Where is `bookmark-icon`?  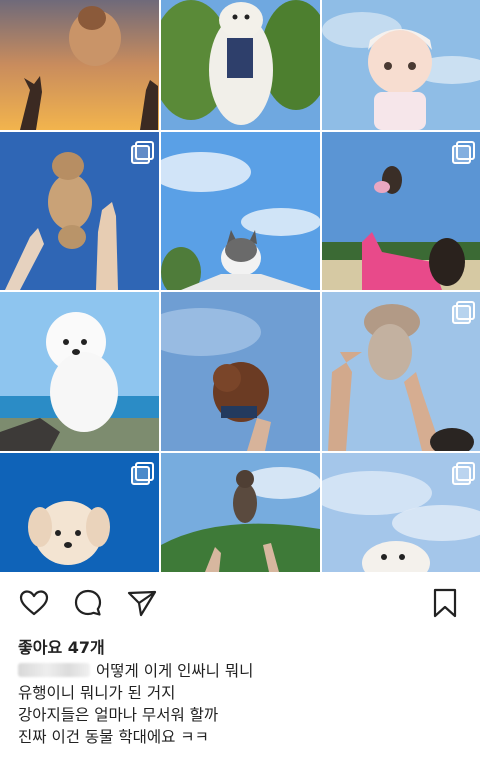 bookmark-icon is located at coordinates (445, 603).